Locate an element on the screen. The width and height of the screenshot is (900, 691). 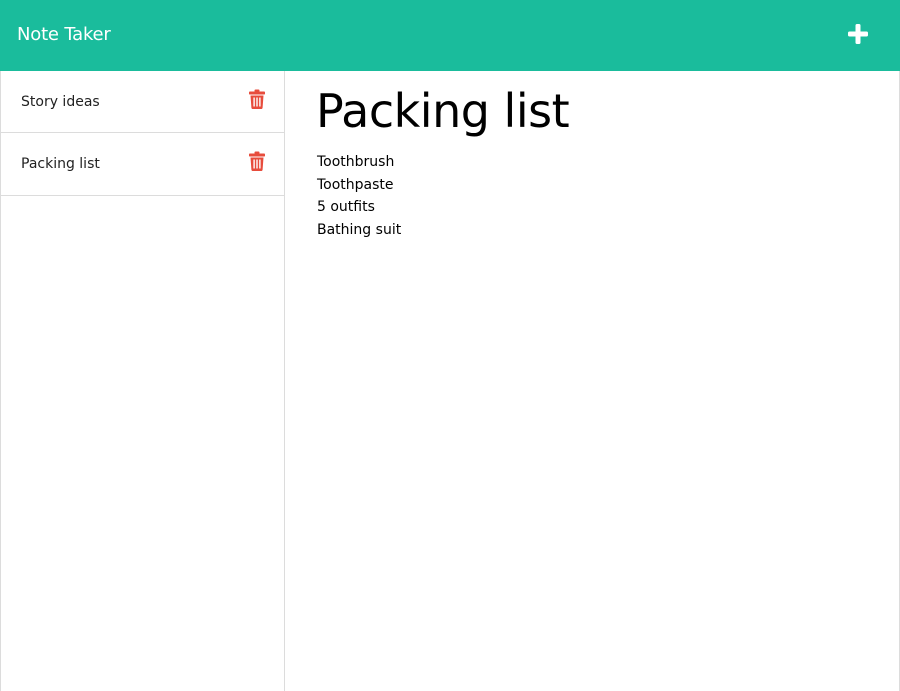
note-list-item-title: Packing list is located at coordinates (60, 164).